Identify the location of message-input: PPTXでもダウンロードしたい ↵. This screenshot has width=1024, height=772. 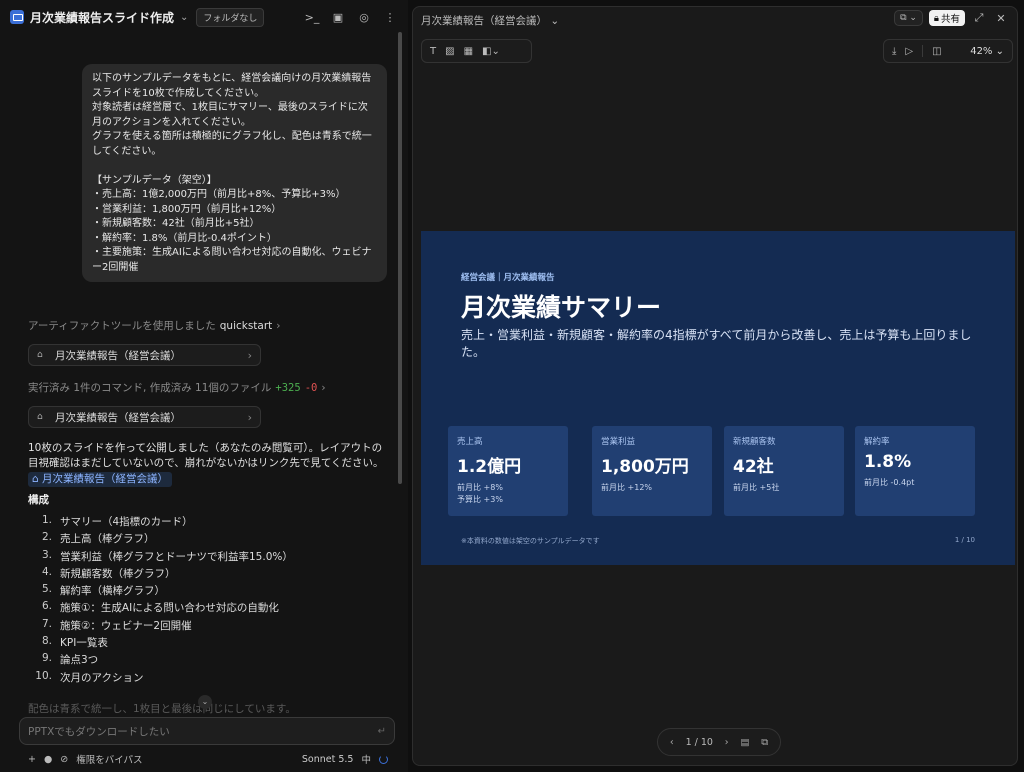
(207, 731).